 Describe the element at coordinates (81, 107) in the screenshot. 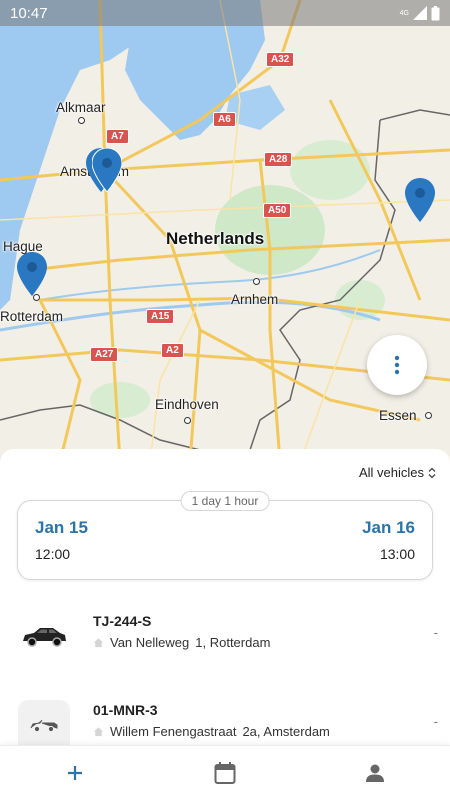

I see `city-label-alkmaar: Alkmaar` at that location.